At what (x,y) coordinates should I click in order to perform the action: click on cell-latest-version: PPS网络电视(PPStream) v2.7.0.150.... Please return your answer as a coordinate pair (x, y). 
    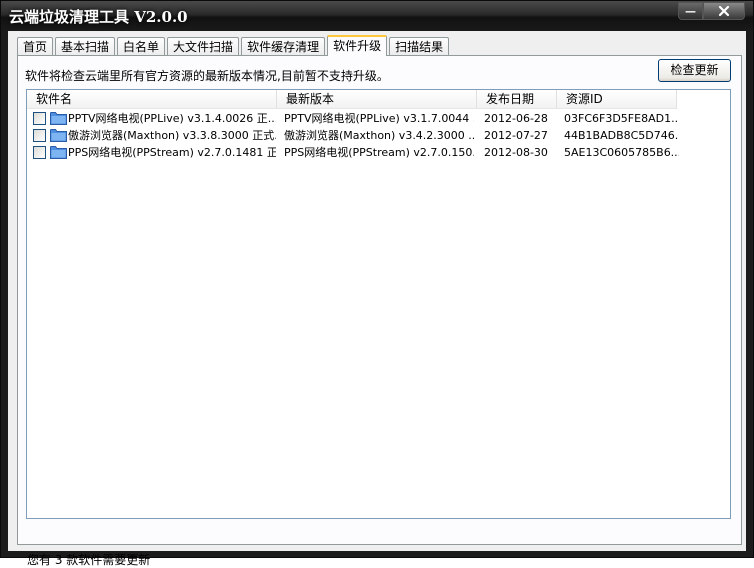
    Looking at the image, I should click on (379, 152).